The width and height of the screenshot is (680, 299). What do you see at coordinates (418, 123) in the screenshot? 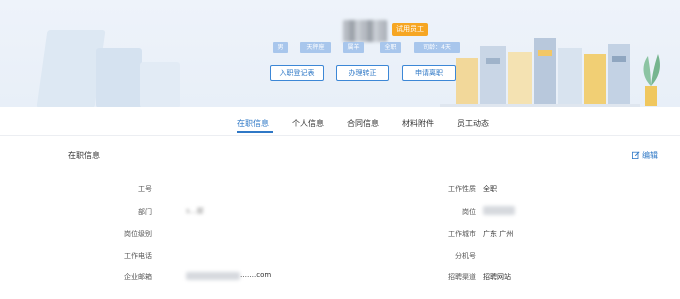
I see `tab-attachments: 材料附件` at bounding box center [418, 123].